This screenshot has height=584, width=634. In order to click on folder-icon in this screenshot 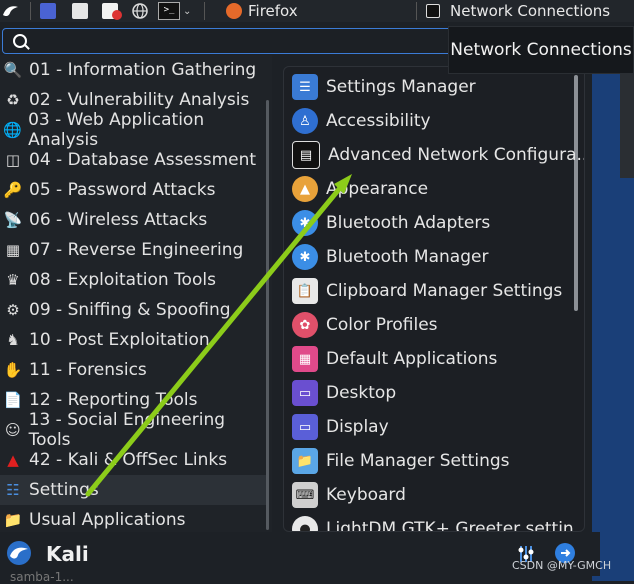, I will do `click(80, 11)`.